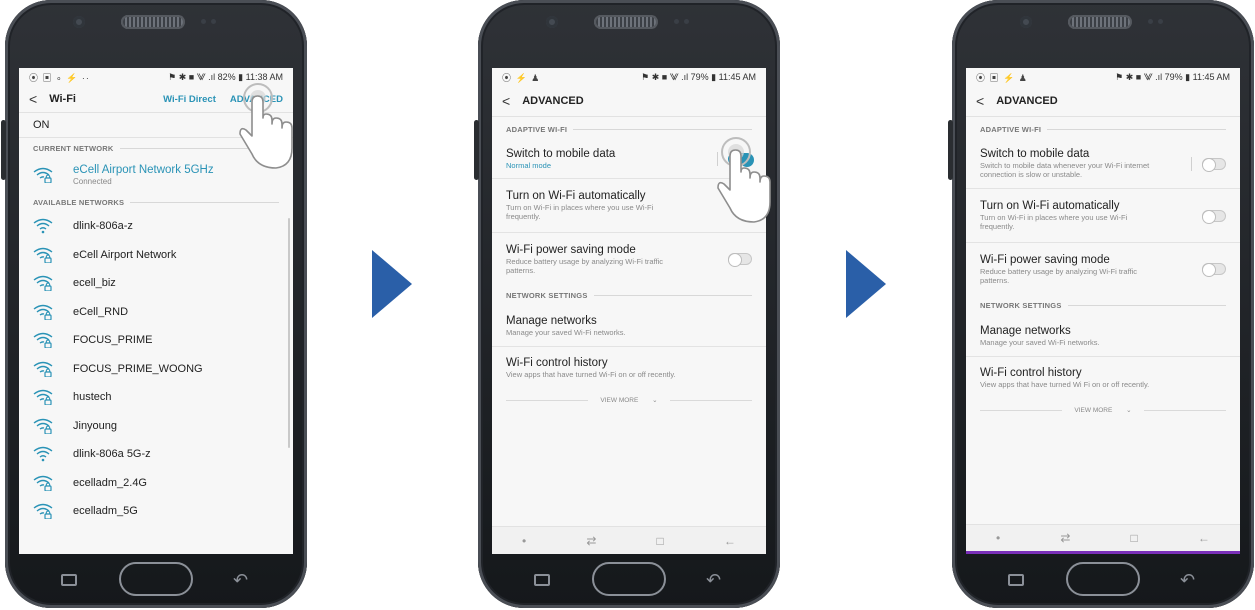  Describe the element at coordinates (156, 312) in the screenshot. I see `network-item: eCell_RND` at that location.